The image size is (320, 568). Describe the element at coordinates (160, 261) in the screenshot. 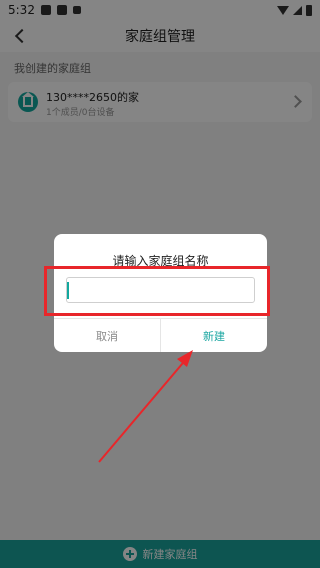

I see `dialog-title: 请输入家庭组名称` at that location.